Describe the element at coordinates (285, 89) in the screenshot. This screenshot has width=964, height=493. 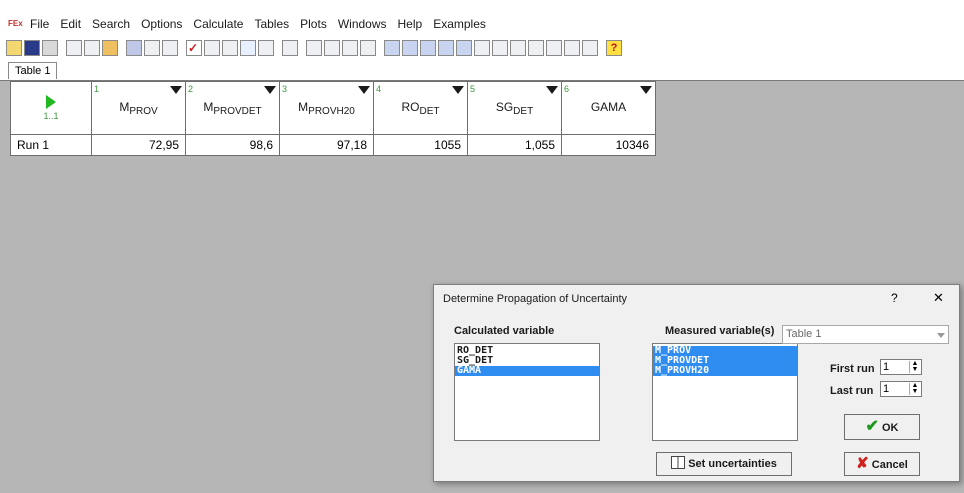
I see `column-number: 3` at that location.